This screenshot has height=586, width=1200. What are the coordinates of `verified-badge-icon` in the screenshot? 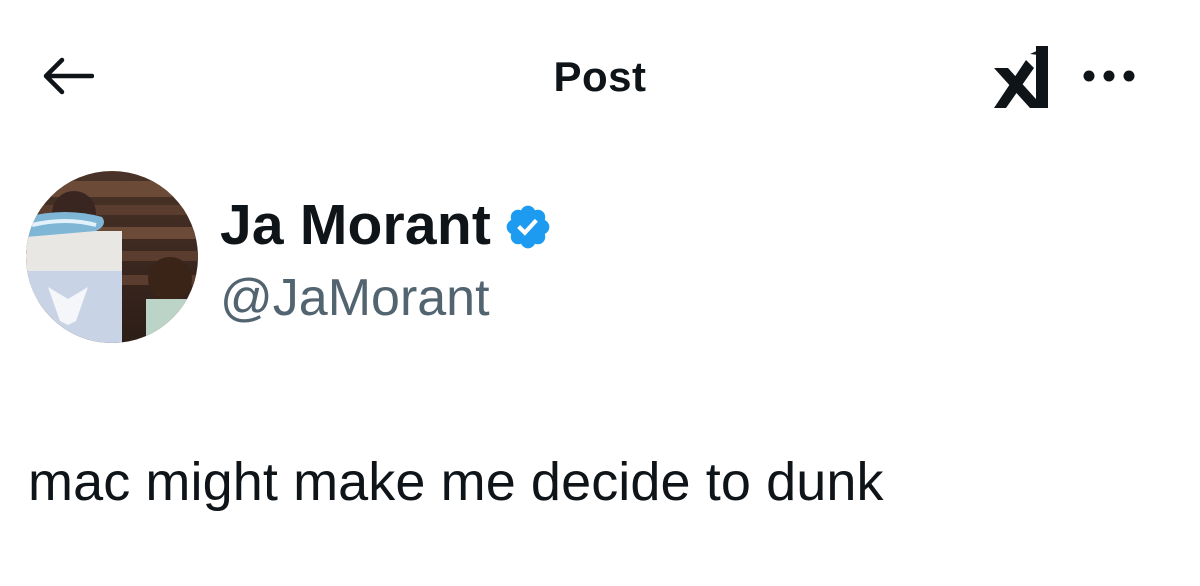 It's located at (528, 227).